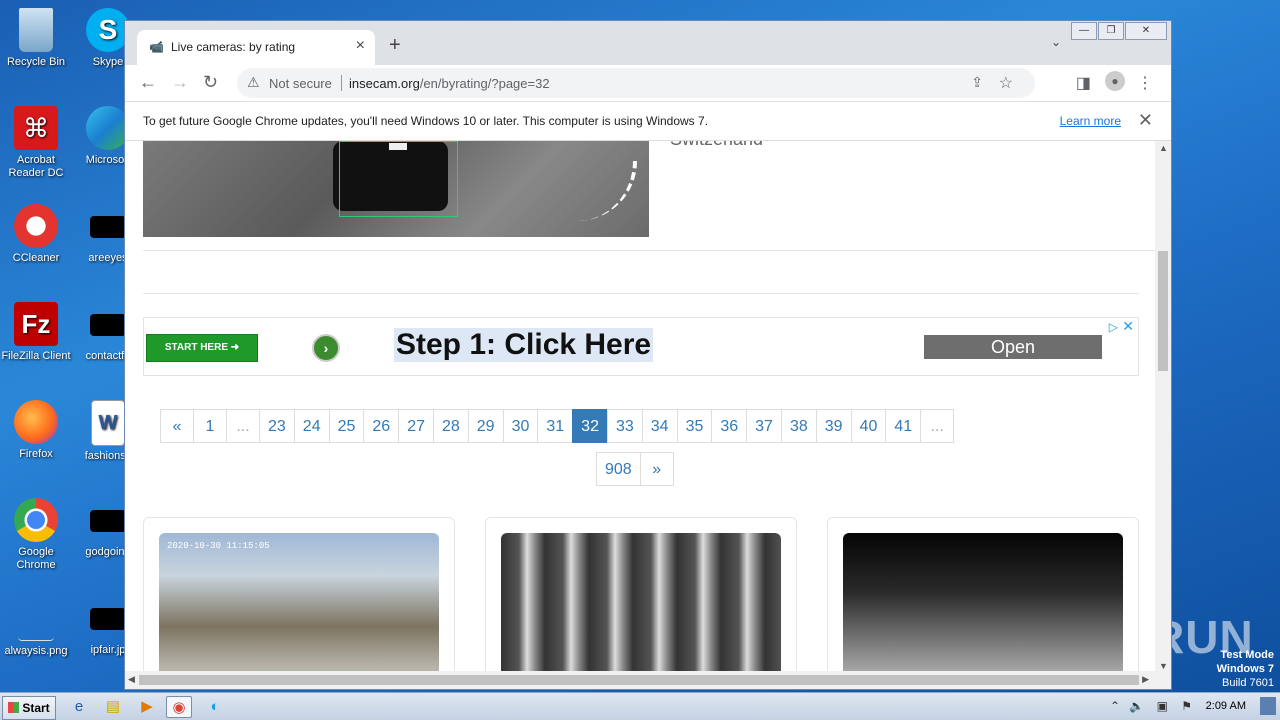 This screenshot has width=1280, height=720. Describe the element at coordinates (520, 426) in the screenshot. I see `pagination-link: 30` at that location.